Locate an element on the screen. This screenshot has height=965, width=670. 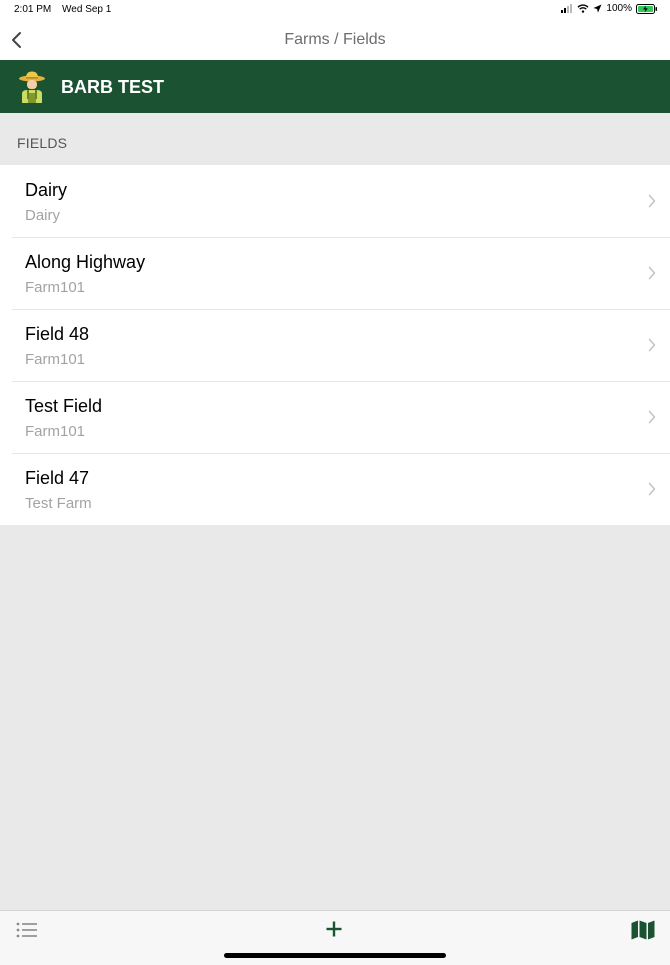
field-row: Test Field Farm101 is located at coordinates (335, 417).